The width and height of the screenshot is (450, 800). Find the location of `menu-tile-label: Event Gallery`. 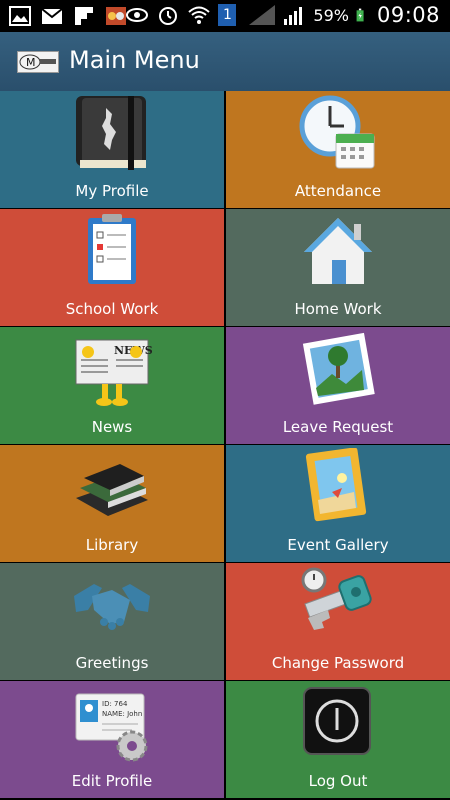

menu-tile-label: Event Gallery is located at coordinates (338, 545).